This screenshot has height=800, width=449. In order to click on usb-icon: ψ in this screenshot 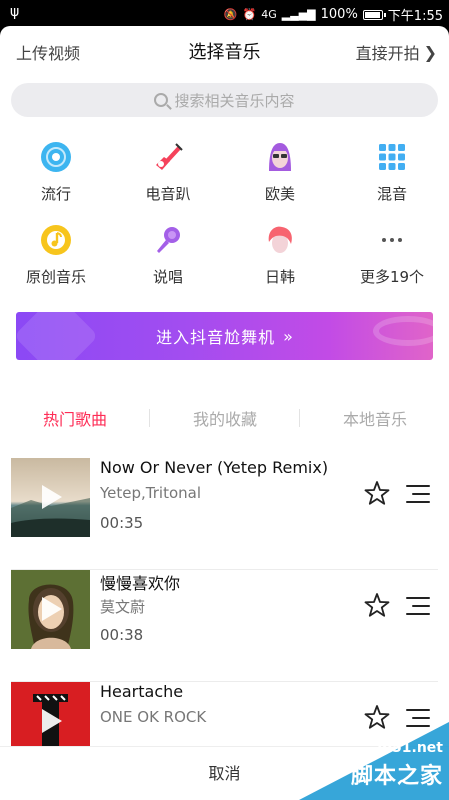, I will do `click(15, 12)`.